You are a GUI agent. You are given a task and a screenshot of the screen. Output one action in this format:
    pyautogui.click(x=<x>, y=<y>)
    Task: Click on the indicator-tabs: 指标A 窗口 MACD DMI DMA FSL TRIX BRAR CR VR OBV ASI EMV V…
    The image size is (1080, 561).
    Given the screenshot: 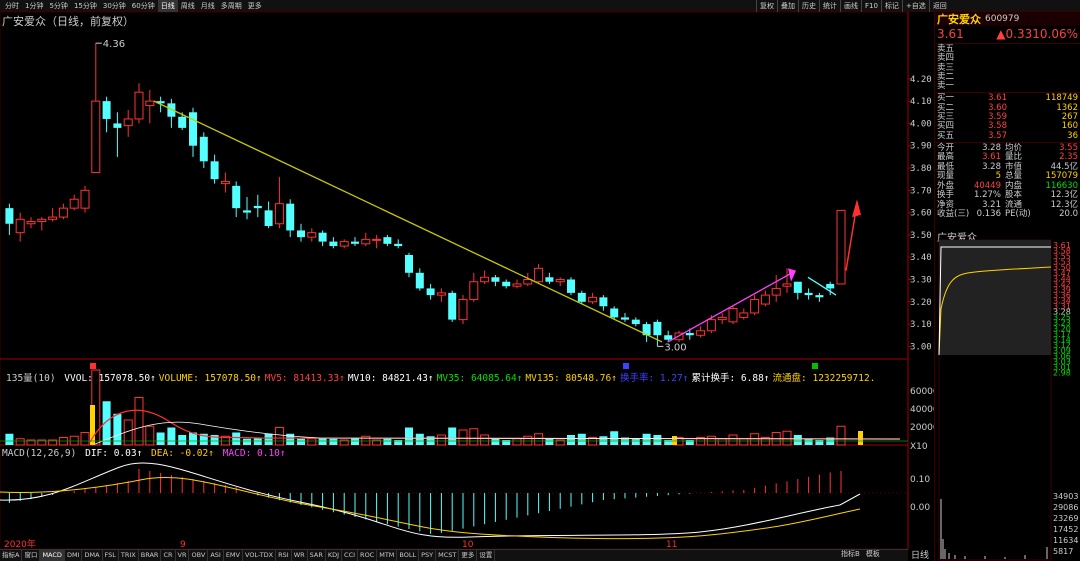 What is the action you would take?
    pyautogui.click(x=454, y=555)
    